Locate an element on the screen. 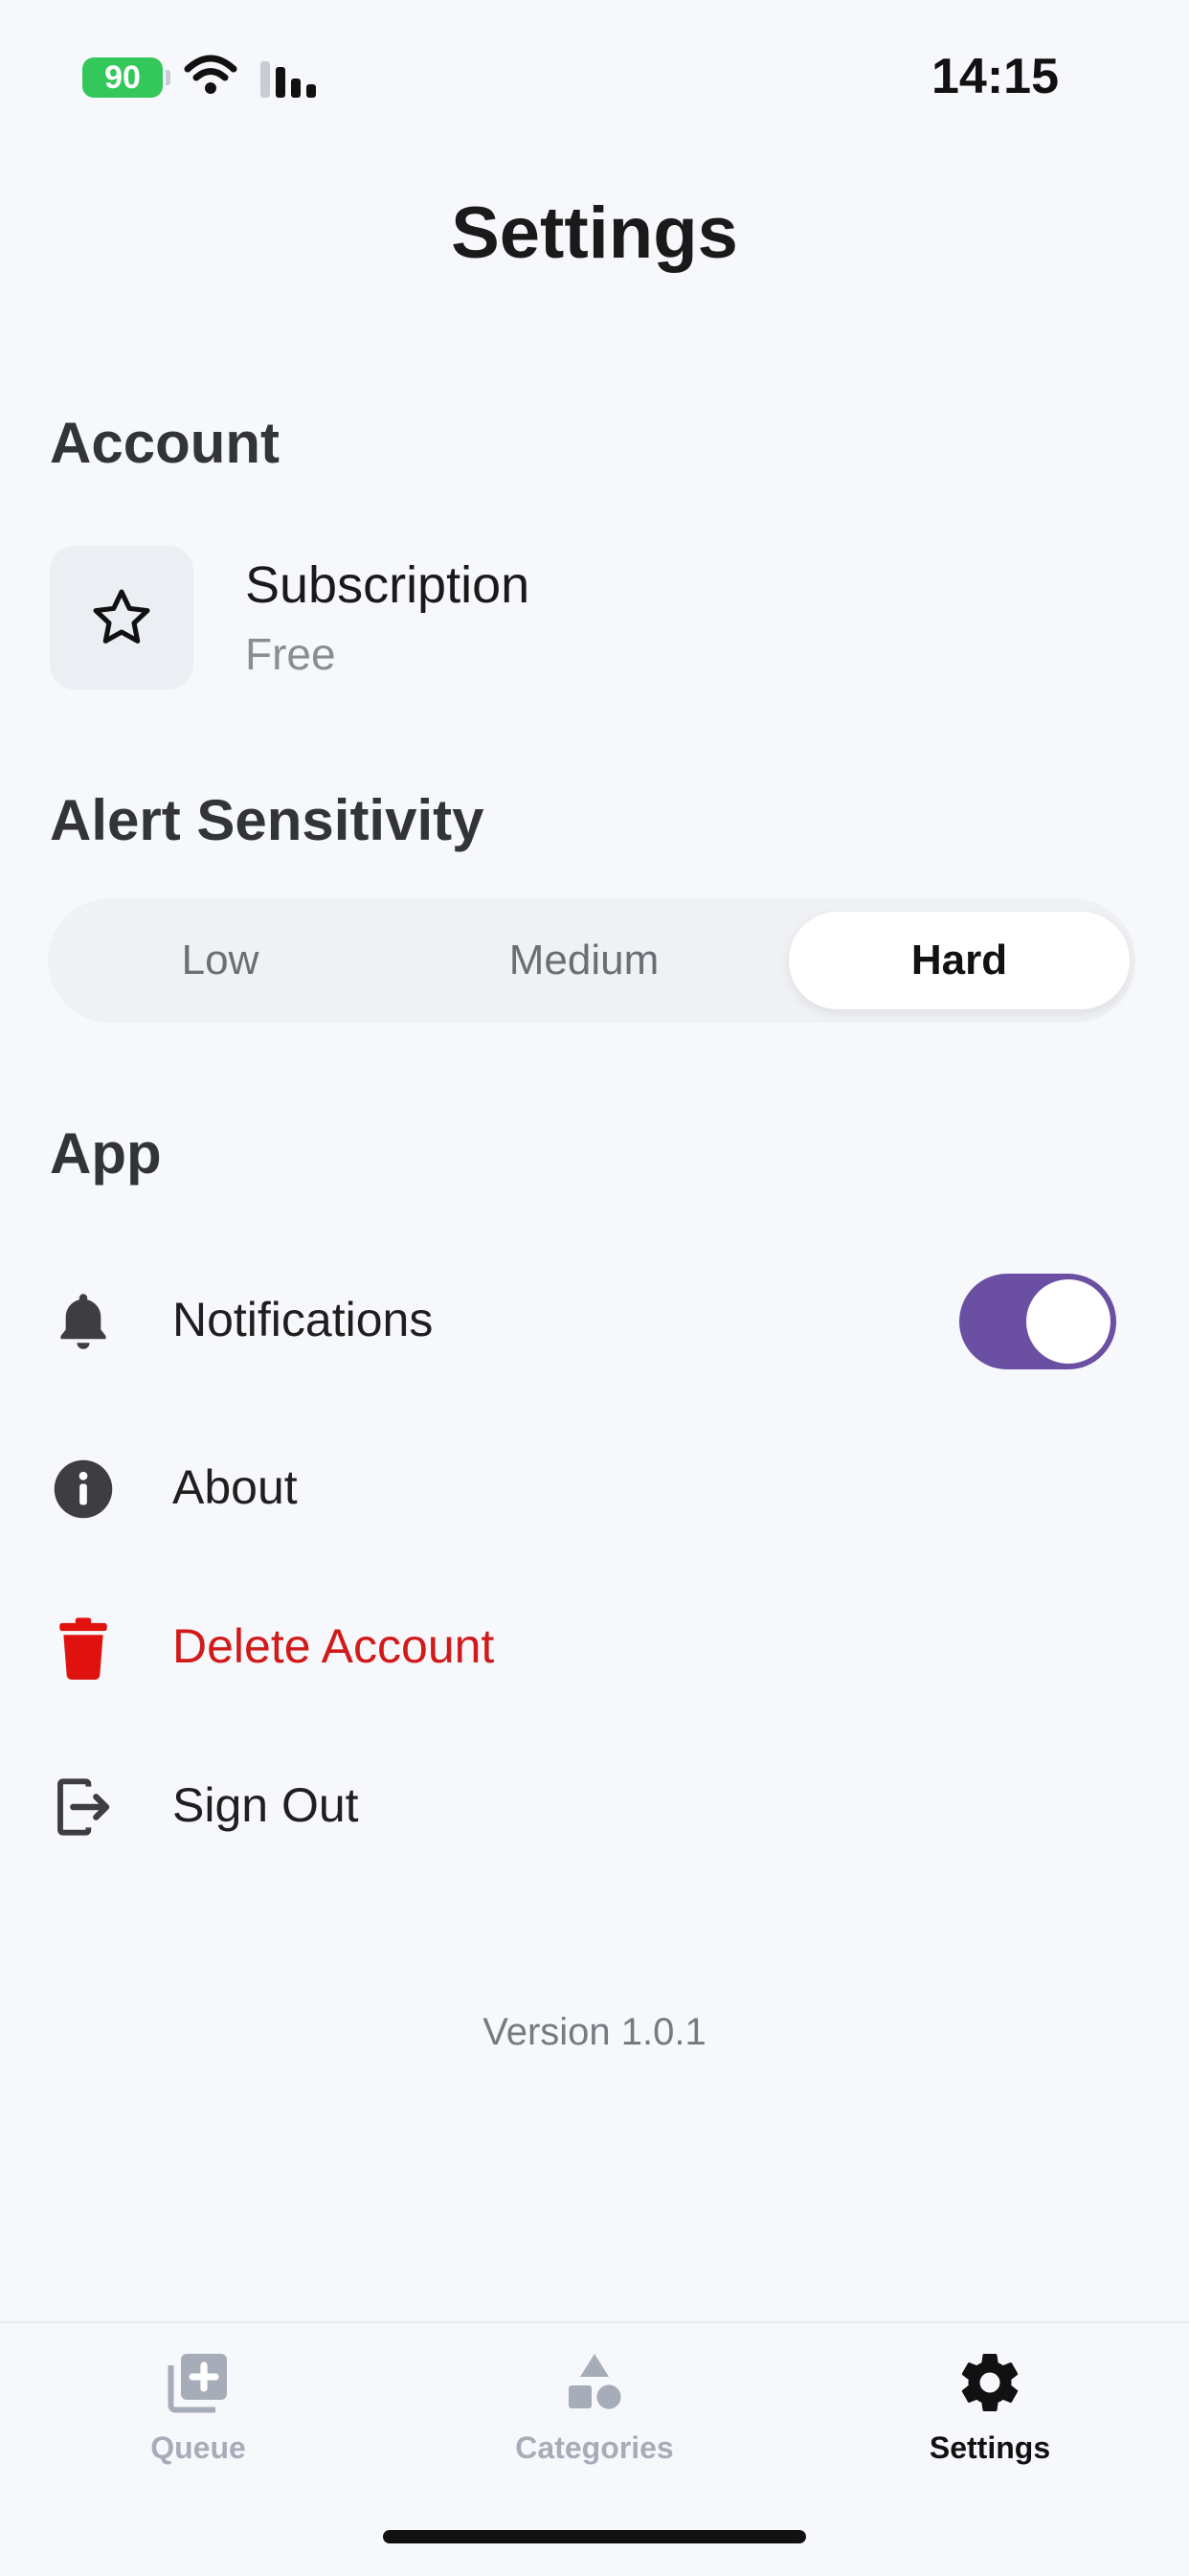  bell-icon is located at coordinates (83, 1321).